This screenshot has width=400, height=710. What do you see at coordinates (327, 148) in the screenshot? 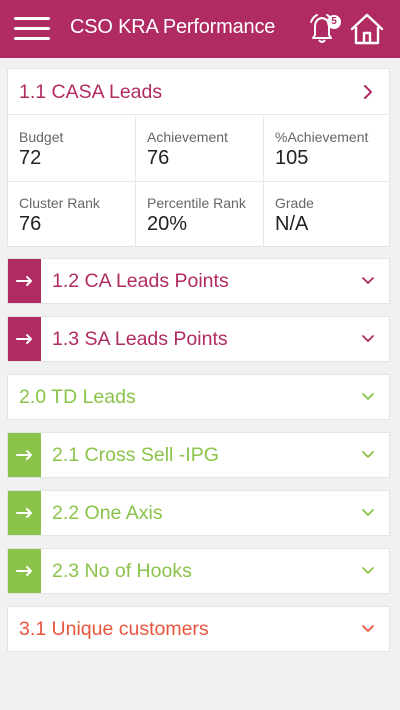
I see `metric-percent-achievement: %Achievement 105` at bounding box center [327, 148].